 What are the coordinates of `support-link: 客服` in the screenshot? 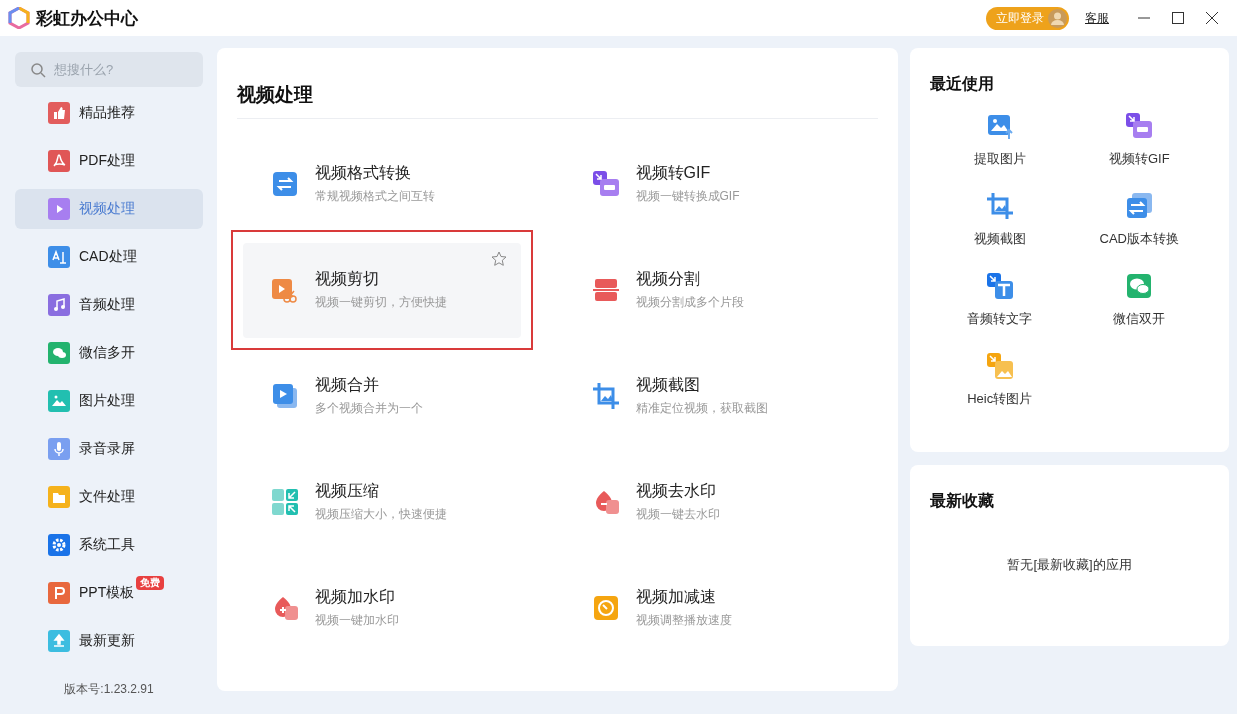 It's located at (1097, 18).